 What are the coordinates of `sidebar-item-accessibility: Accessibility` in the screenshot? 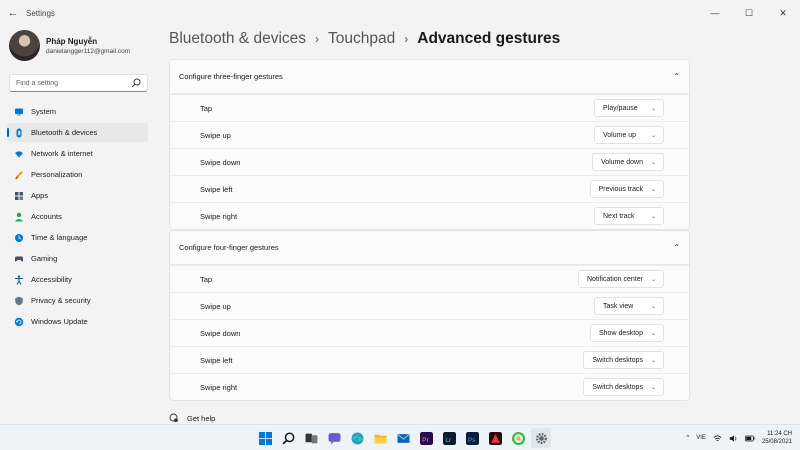 It's located at (77, 279).